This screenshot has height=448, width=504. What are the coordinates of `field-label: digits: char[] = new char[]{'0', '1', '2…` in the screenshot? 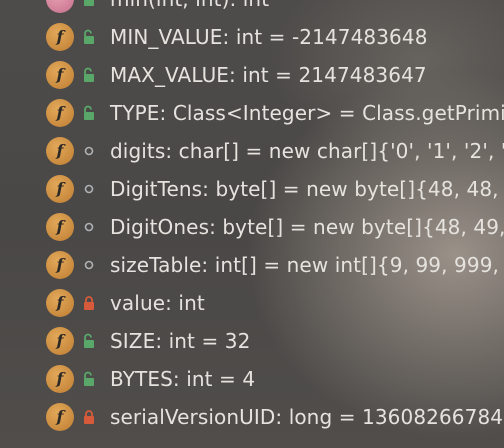 It's located at (307, 151).